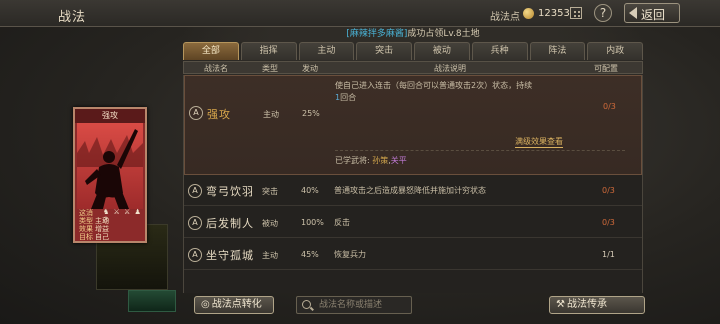 The width and height of the screenshot is (720, 324). I want to click on skill-type: 被动, so click(270, 223).